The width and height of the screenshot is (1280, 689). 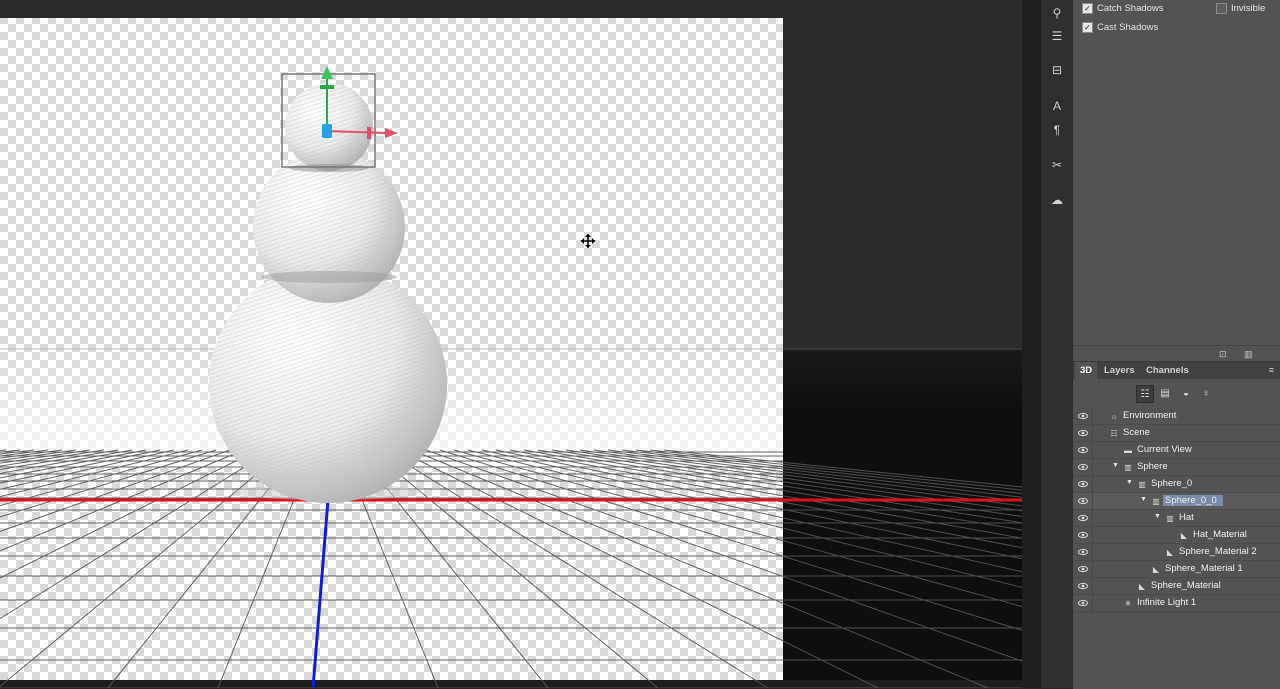 I want to click on layer-label: Sphere, so click(x=1152, y=466).